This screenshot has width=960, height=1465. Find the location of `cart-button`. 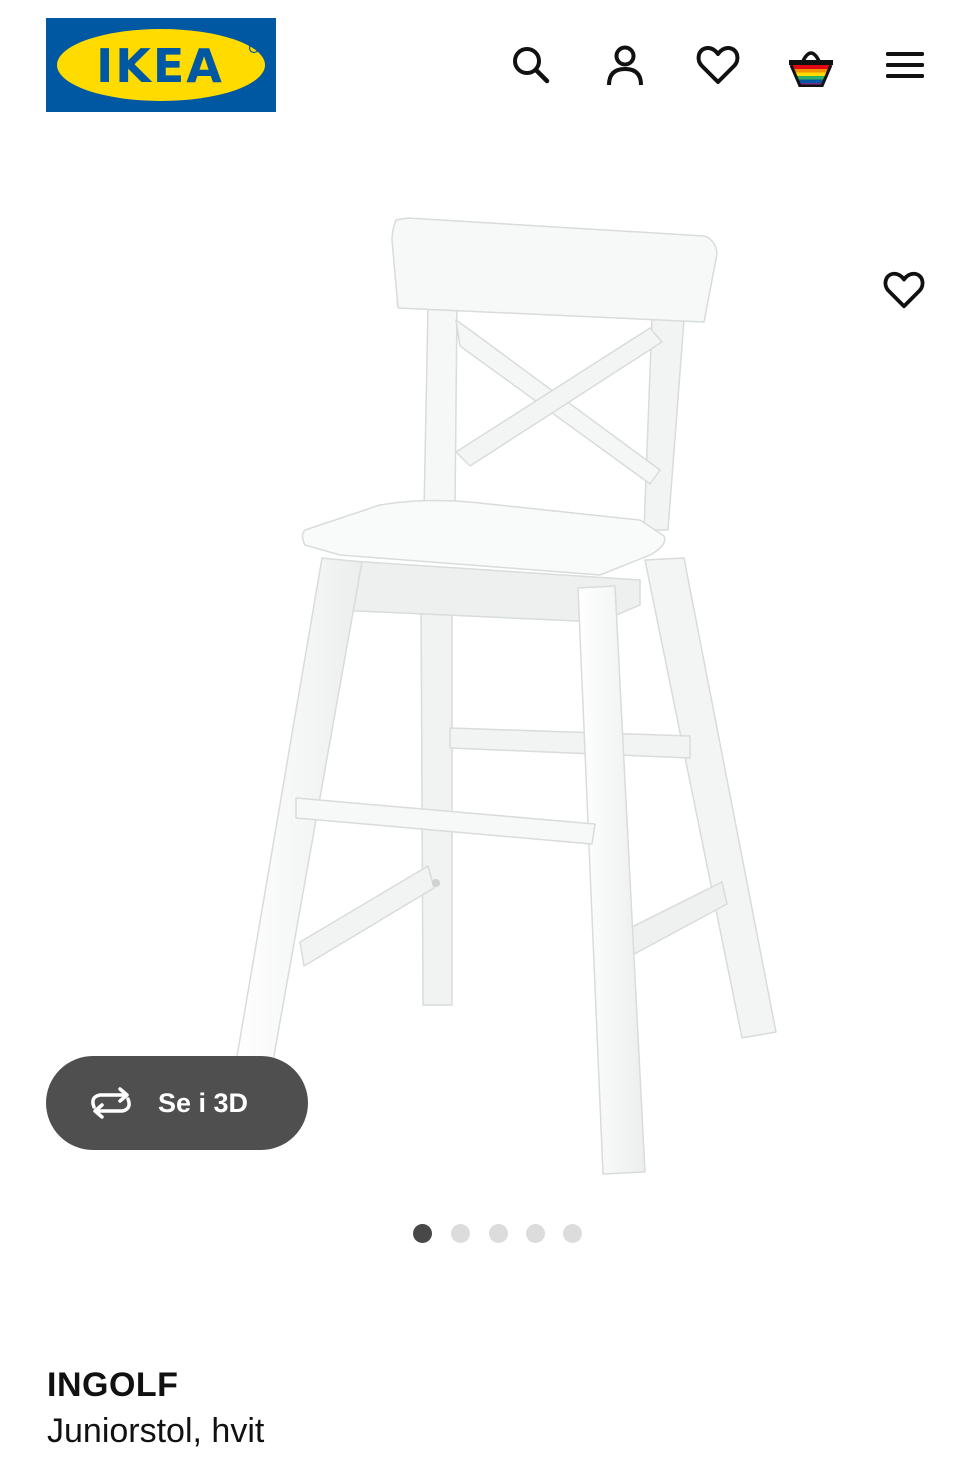

cart-button is located at coordinates (811, 67).